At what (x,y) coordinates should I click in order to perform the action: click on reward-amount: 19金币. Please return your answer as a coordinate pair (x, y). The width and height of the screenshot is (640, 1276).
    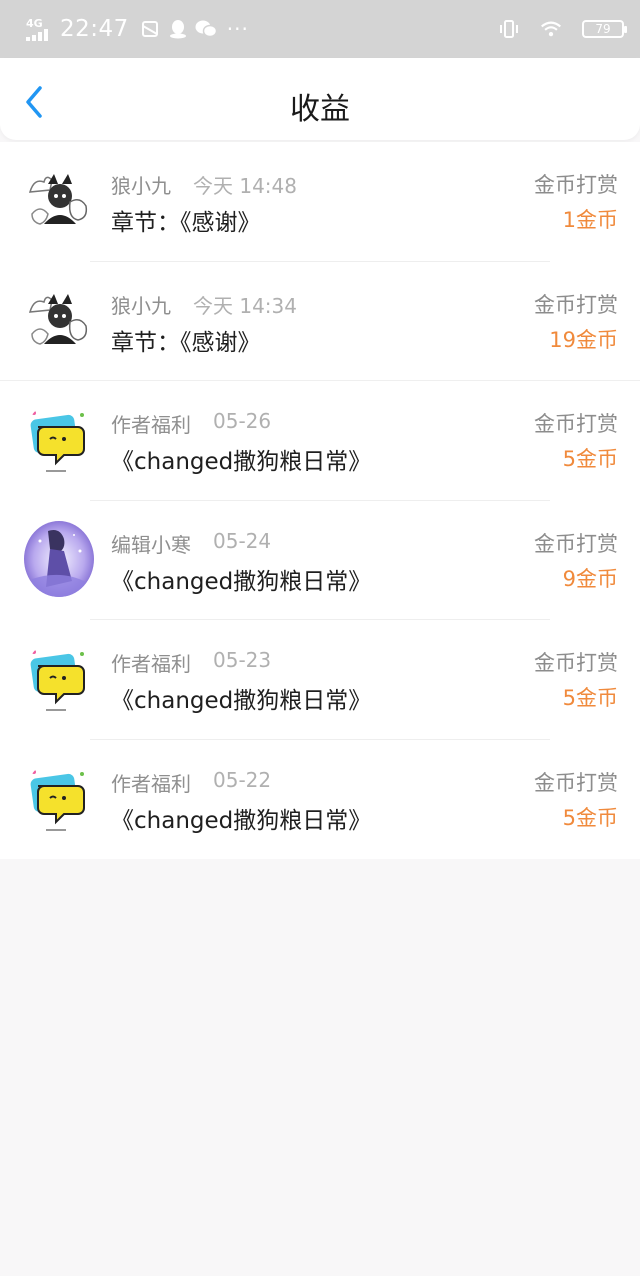
    Looking at the image, I should click on (583, 339).